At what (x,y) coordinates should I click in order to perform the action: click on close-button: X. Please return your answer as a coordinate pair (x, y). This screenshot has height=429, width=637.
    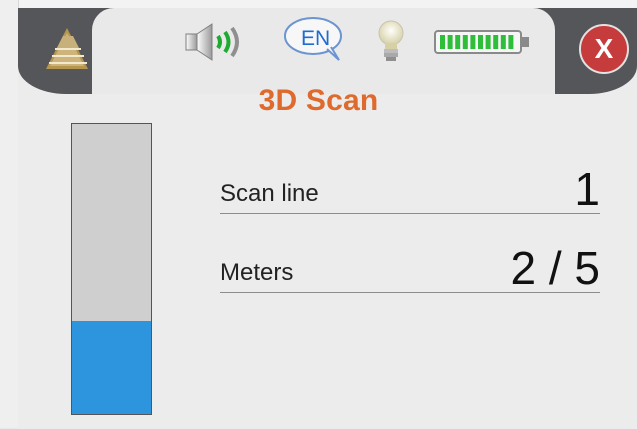
    Looking at the image, I should click on (604, 49).